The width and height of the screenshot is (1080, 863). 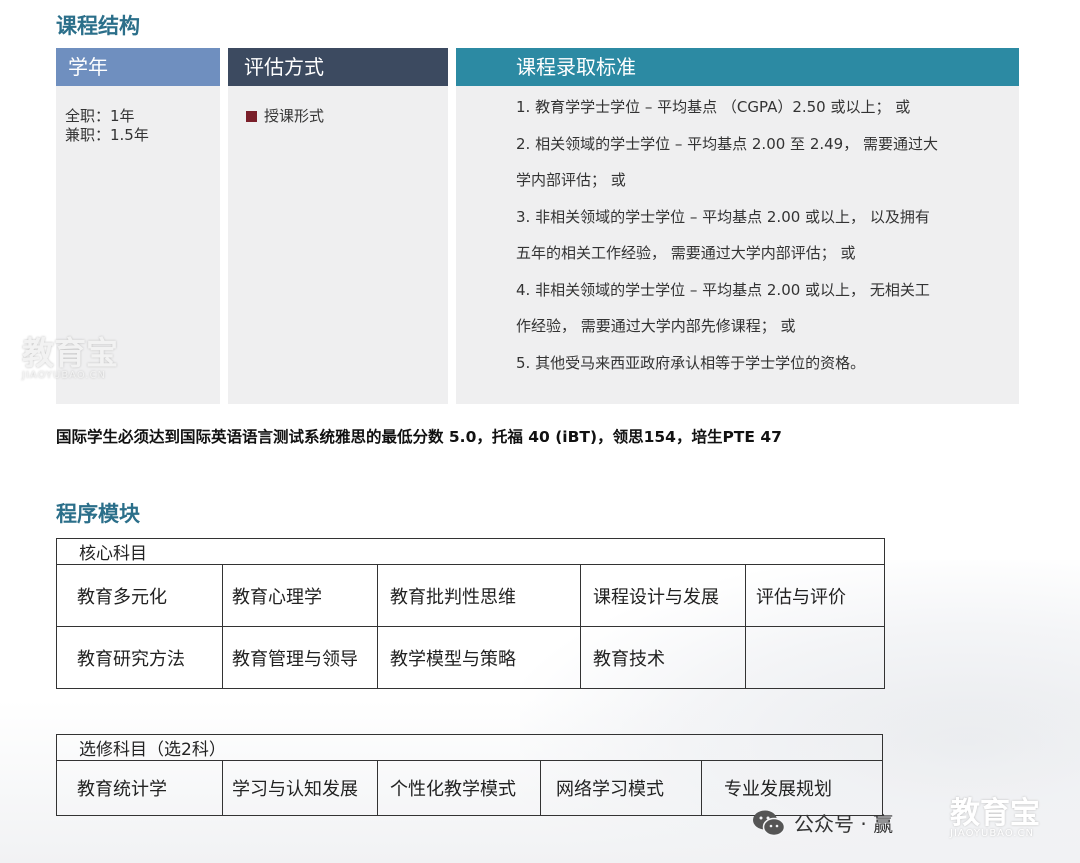 What do you see at coordinates (107, 135) in the screenshot?
I see `year-line: 兼职：1.5年` at bounding box center [107, 135].